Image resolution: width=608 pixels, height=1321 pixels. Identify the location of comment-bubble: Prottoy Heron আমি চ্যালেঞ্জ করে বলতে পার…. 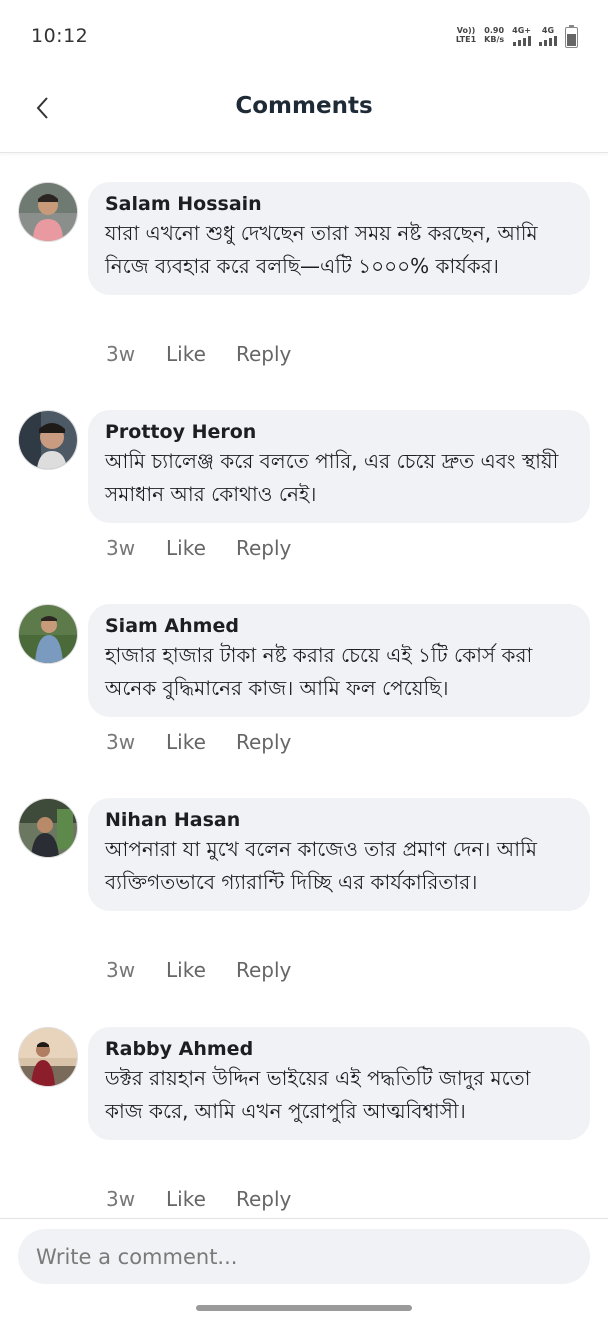
(339, 466).